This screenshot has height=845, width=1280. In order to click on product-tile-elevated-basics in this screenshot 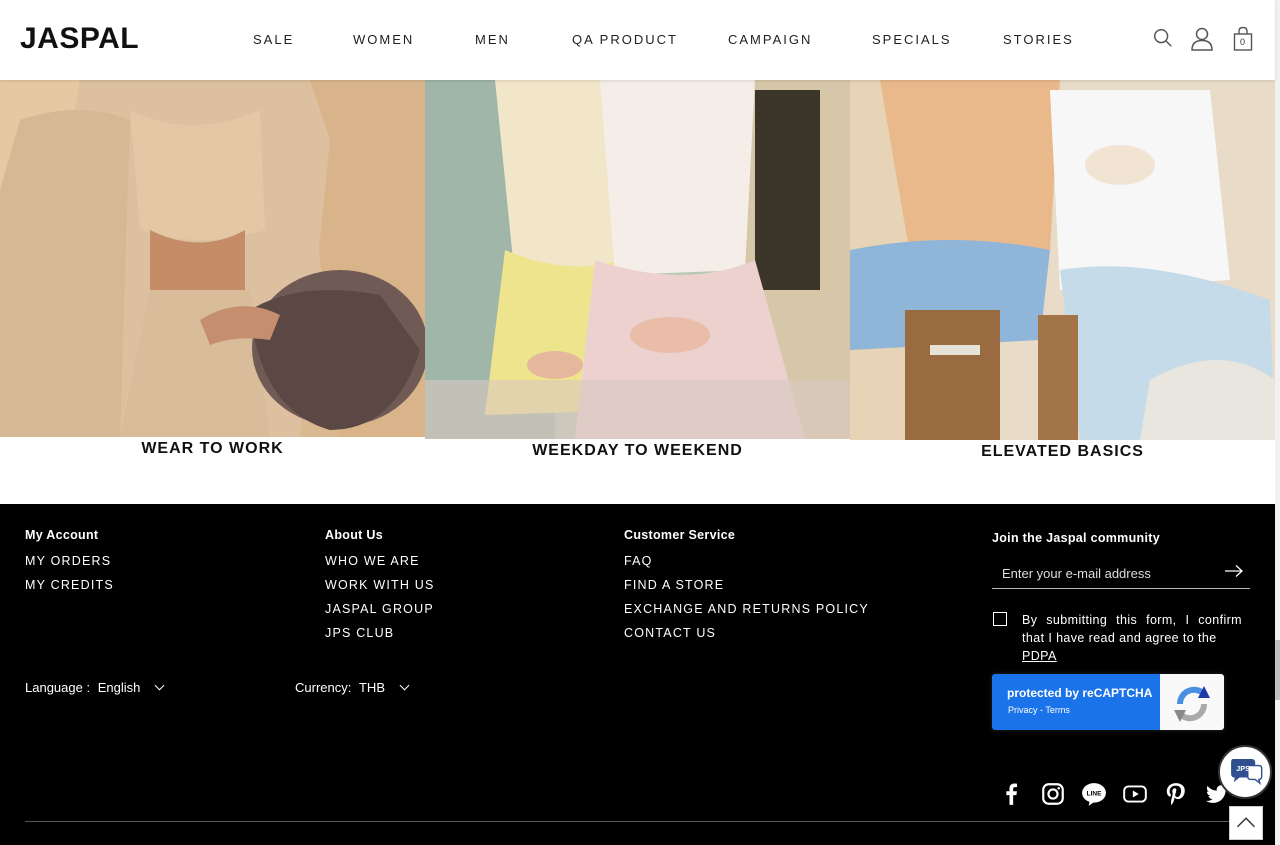, I will do `click(1062, 260)`.